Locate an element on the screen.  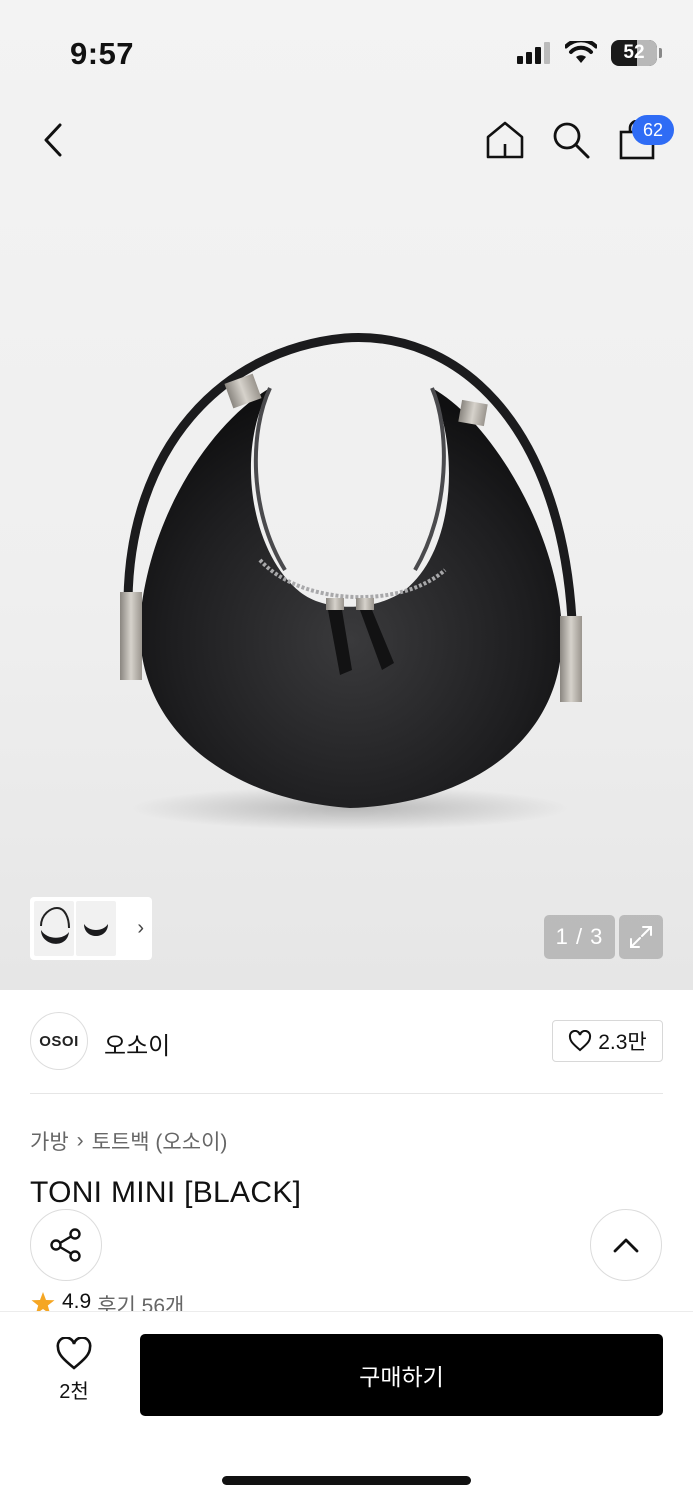
chevron-left-icon is located at coordinates (53, 140).